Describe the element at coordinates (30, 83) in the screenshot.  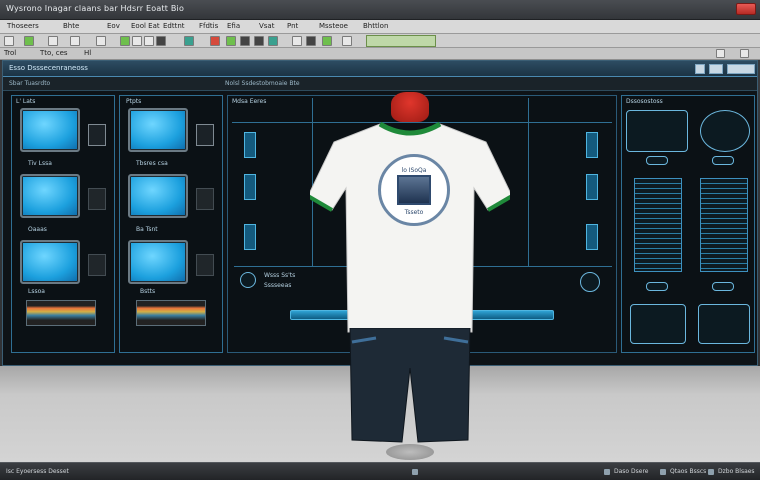
I see `subheader-left: Sbar Tuasrdto` at that location.